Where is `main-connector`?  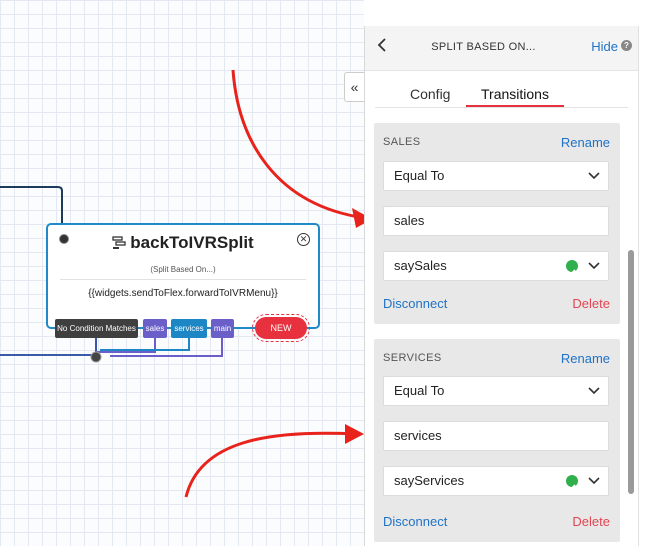
main-connector is located at coordinates (166, 347).